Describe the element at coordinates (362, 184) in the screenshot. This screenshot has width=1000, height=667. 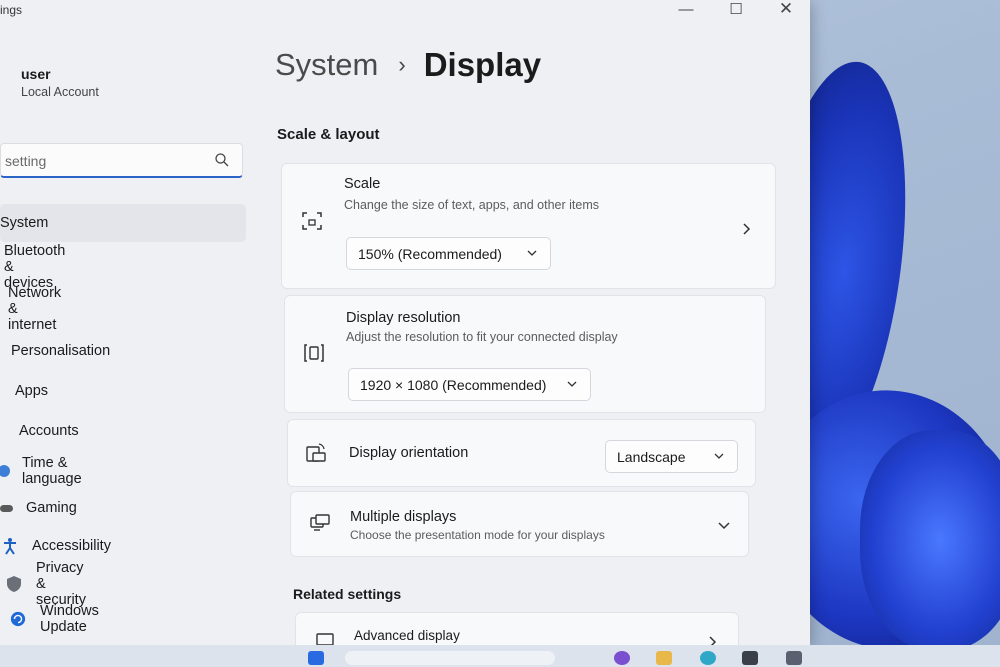
I see `scale-title: Scale` at that location.